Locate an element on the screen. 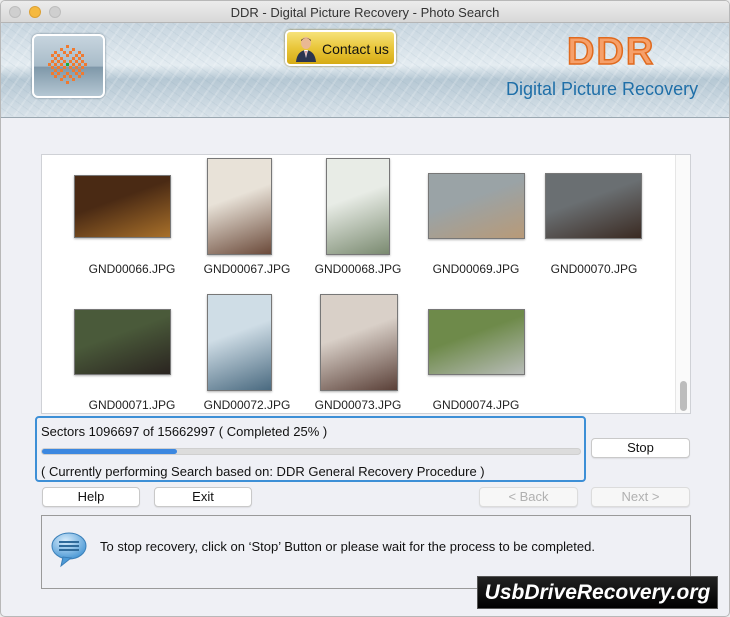  app-logo is located at coordinates (68, 66).